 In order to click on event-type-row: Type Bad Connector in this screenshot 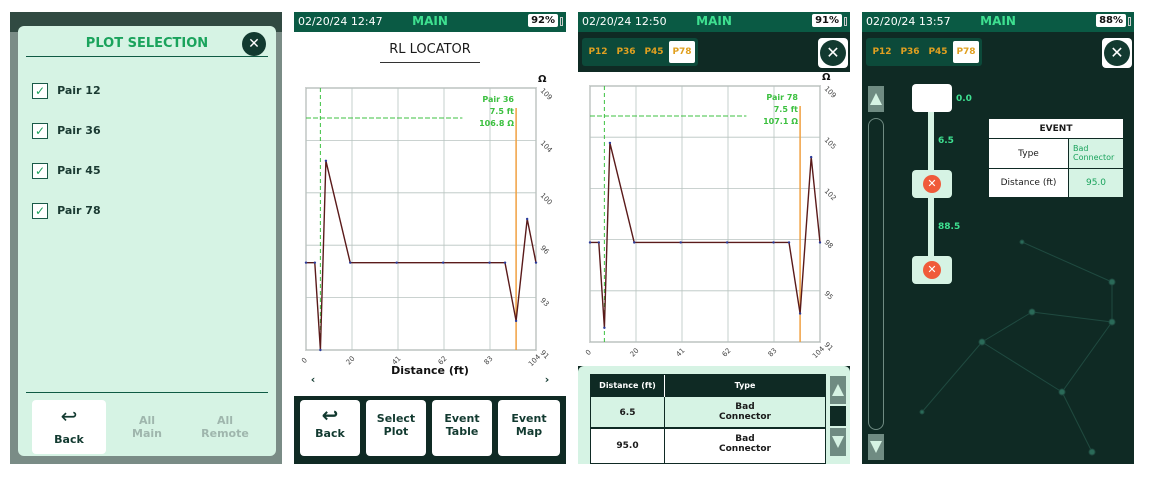, I will do `click(1056, 154)`.